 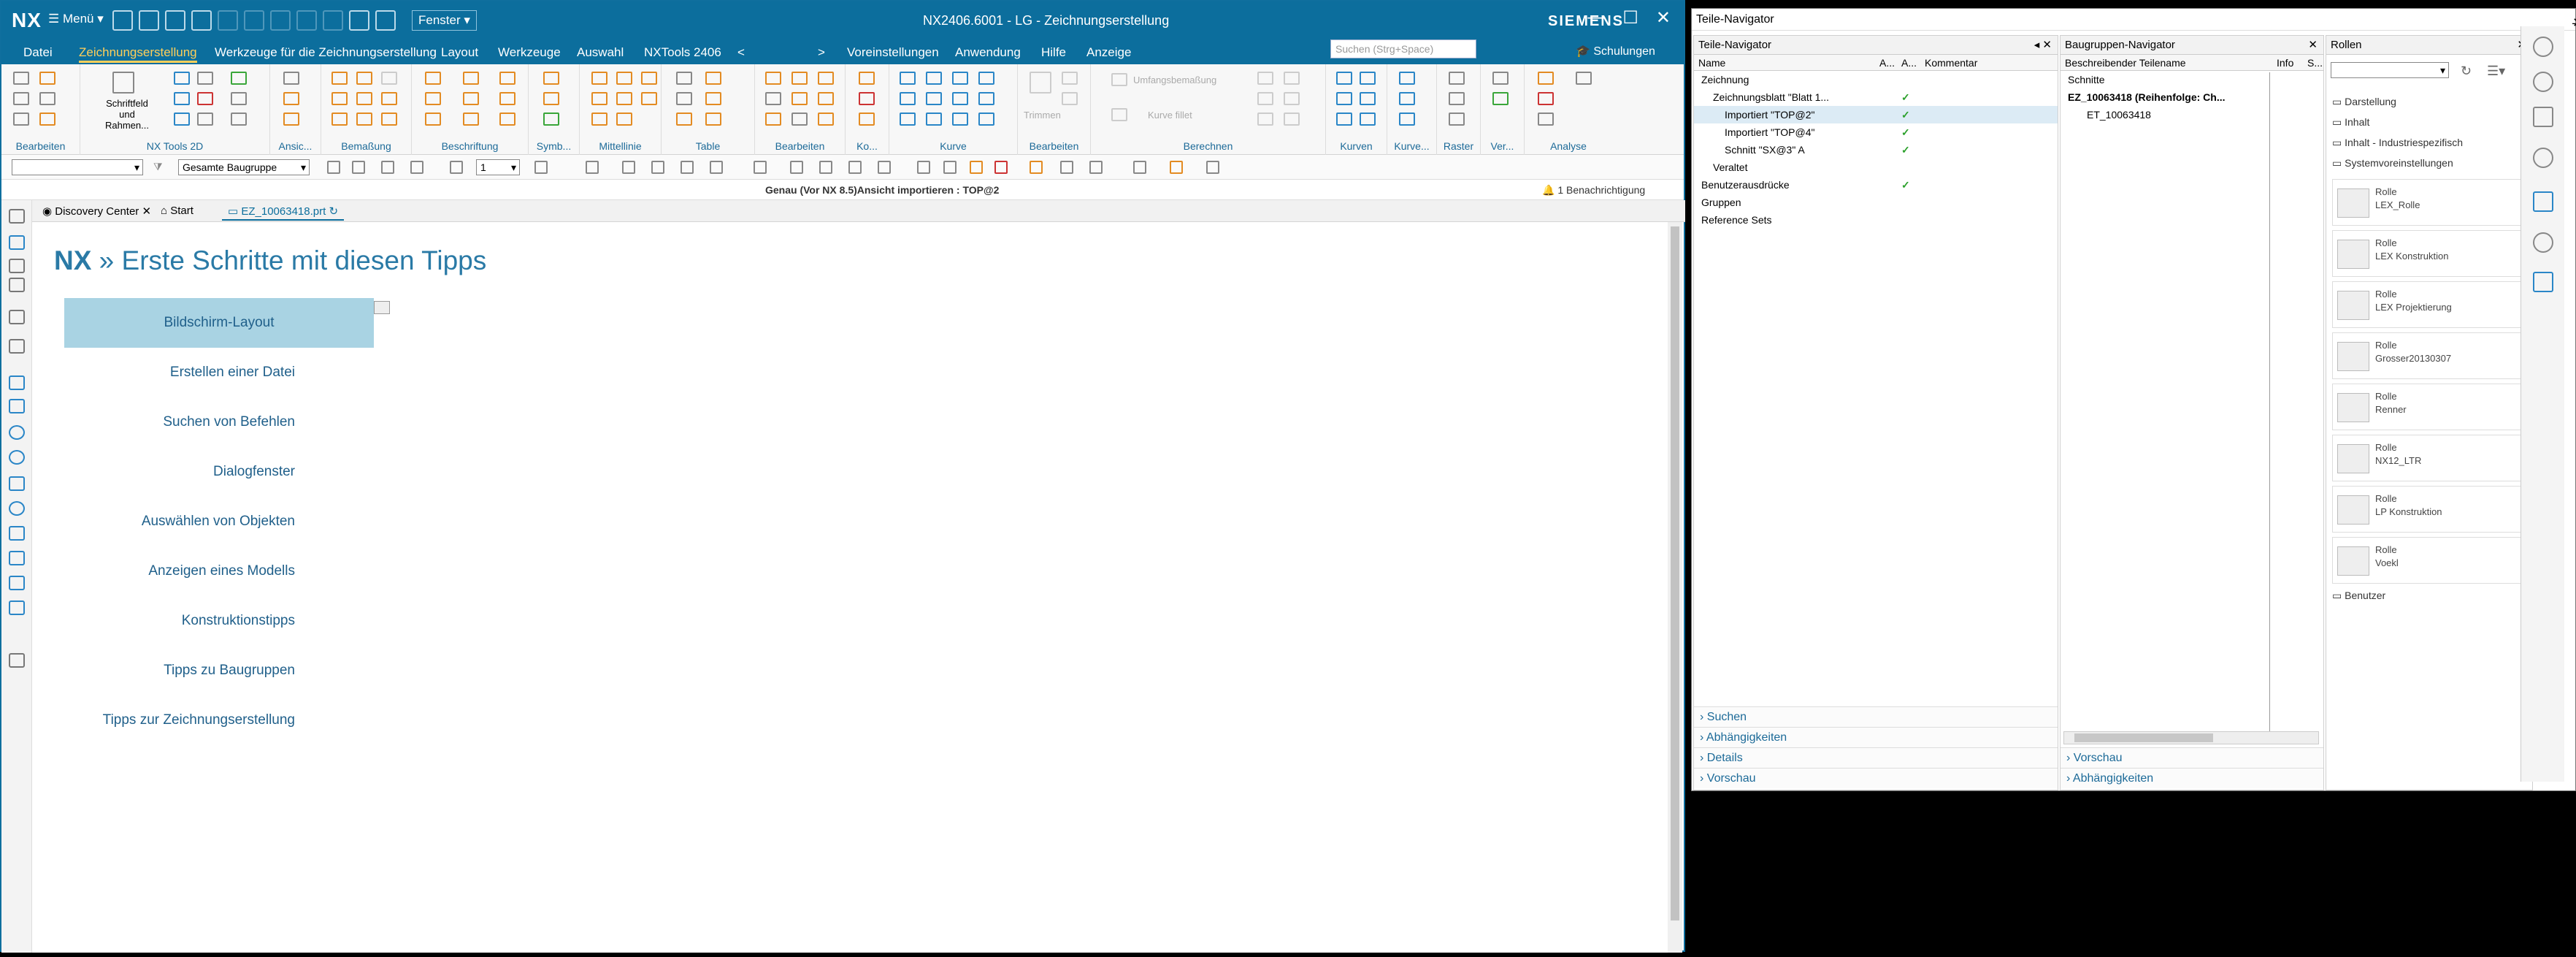 What do you see at coordinates (1344, 78) in the screenshot?
I see `text-curve-icon` at bounding box center [1344, 78].